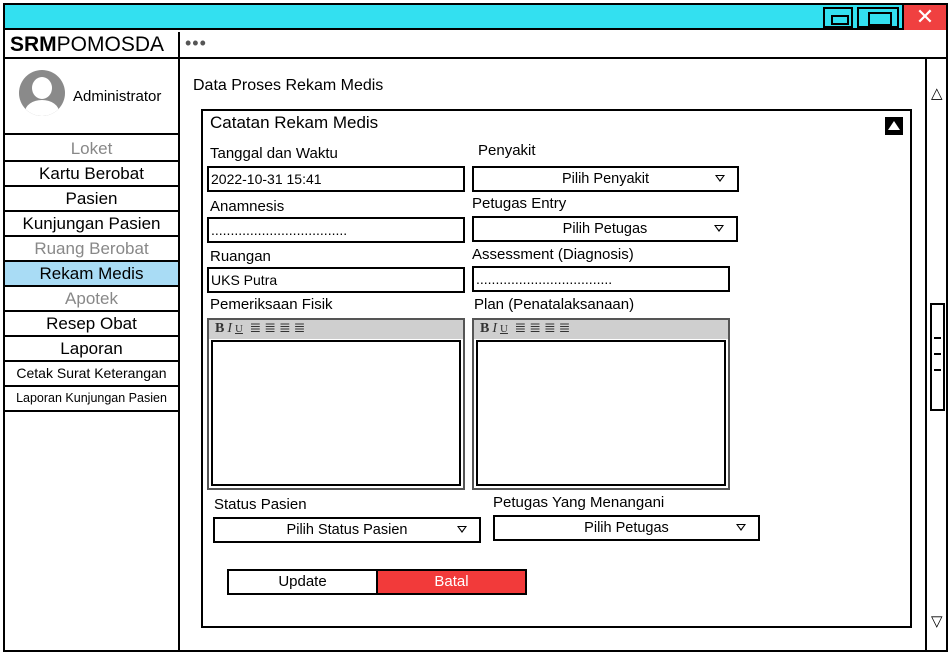 This screenshot has width=950, height=654. I want to click on petugas-menangani-select-value: Pilih Petugas, so click(626, 528).